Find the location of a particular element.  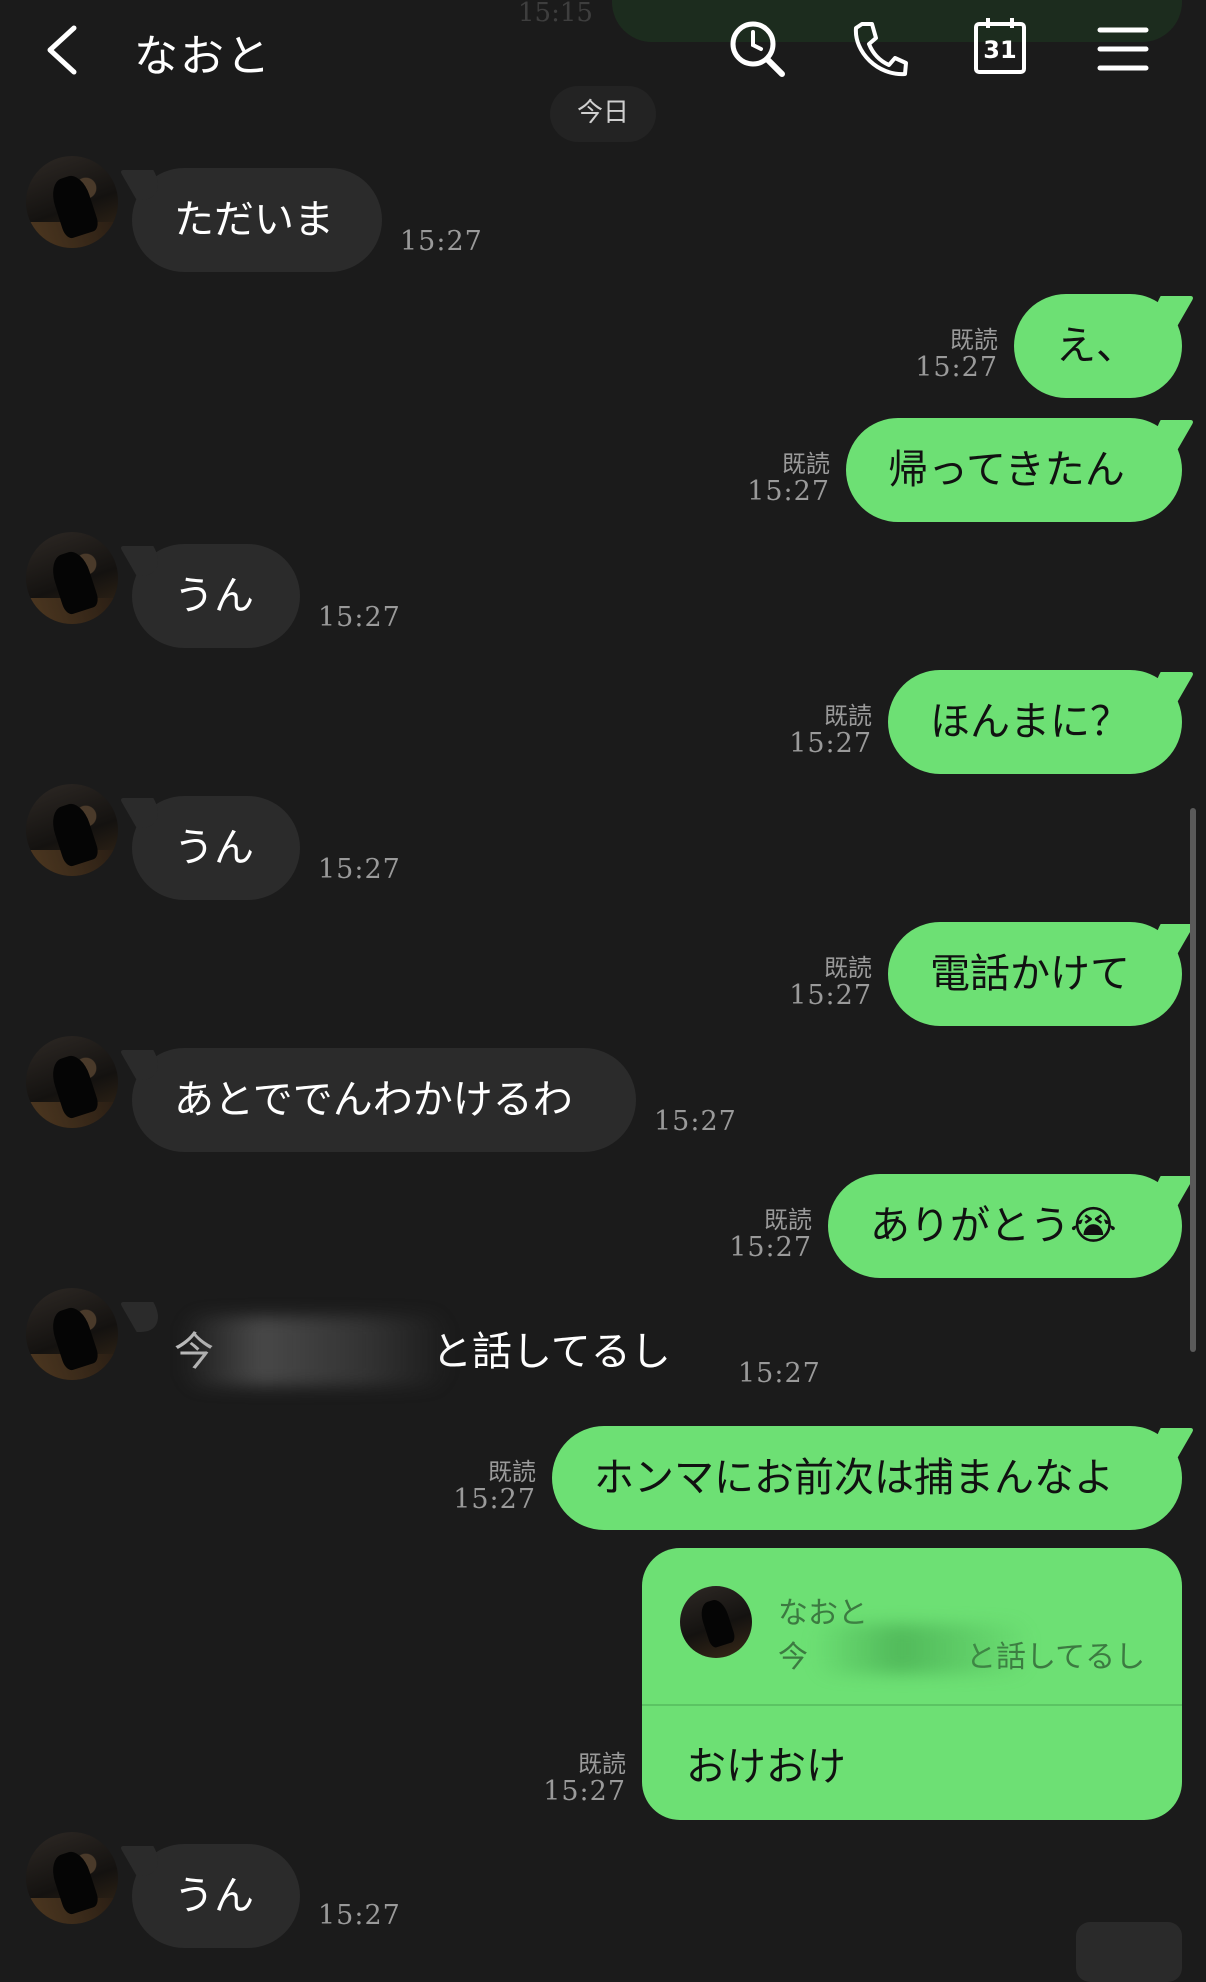

menu-icon is located at coordinates (1123, 49).